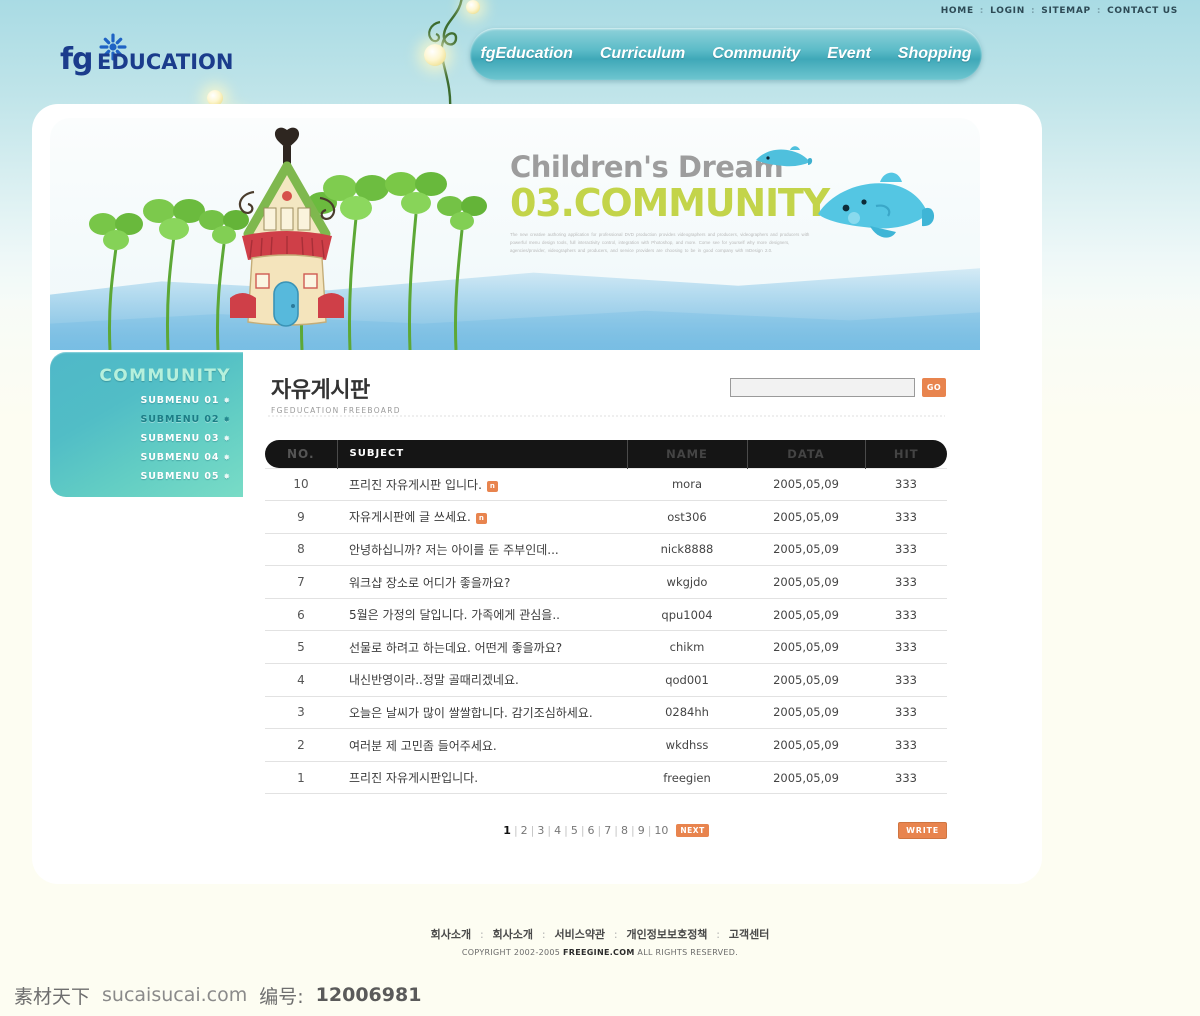 Image resolution: width=1200 pixels, height=1016 pixels. I want to click on topnav-item-home: HOME, so click(957, 11).